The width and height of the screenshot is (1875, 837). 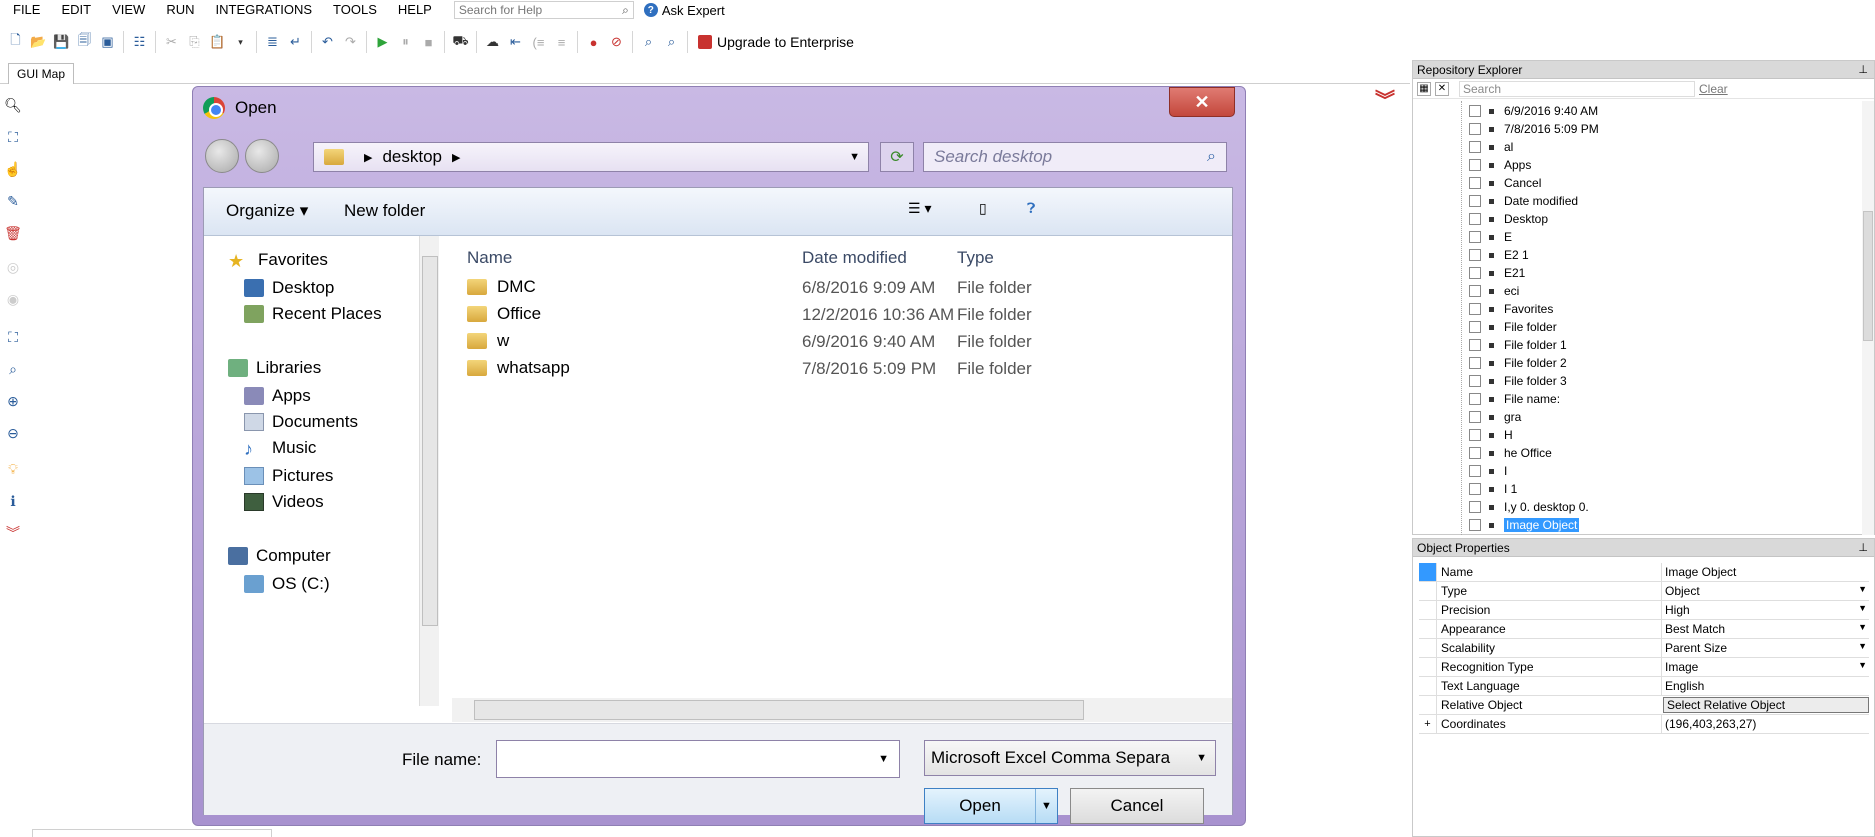 What do you see at coordinates (222, 156) in the screenshot?
I see `back-arrow-icon` at bounding box center [222, 156].